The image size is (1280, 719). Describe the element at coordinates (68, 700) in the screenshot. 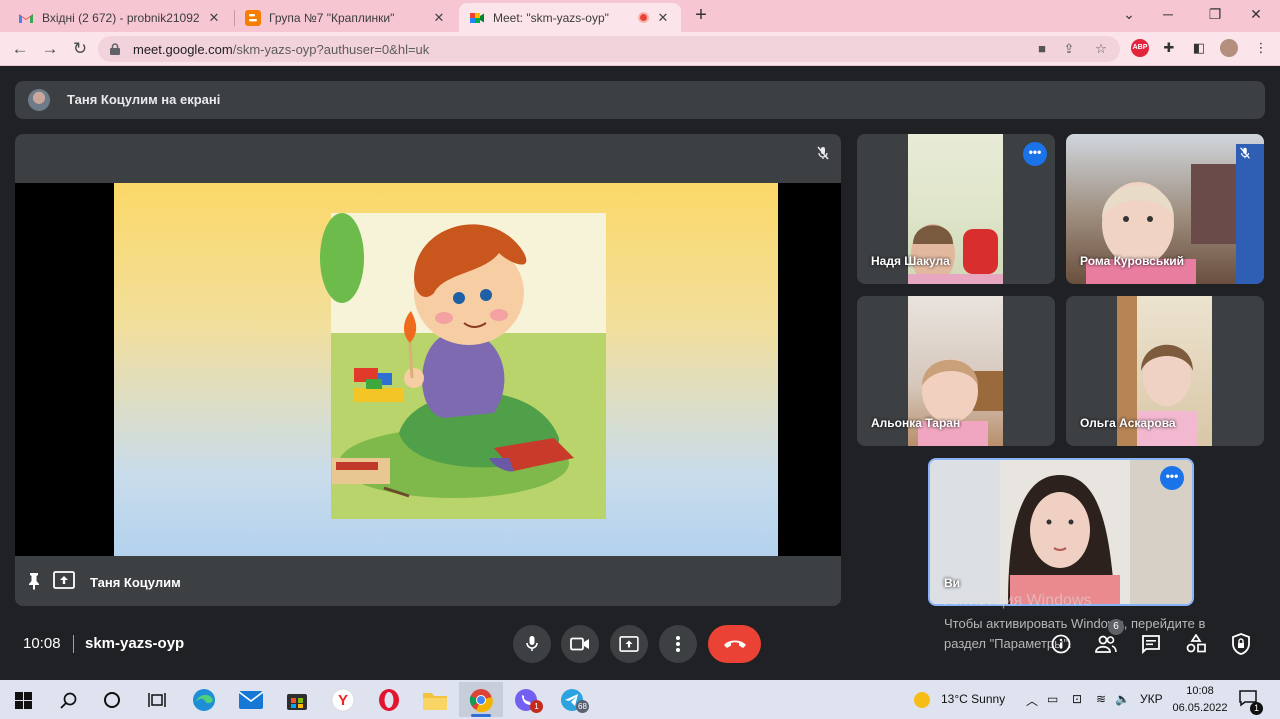

I see `search-icon` at that location.